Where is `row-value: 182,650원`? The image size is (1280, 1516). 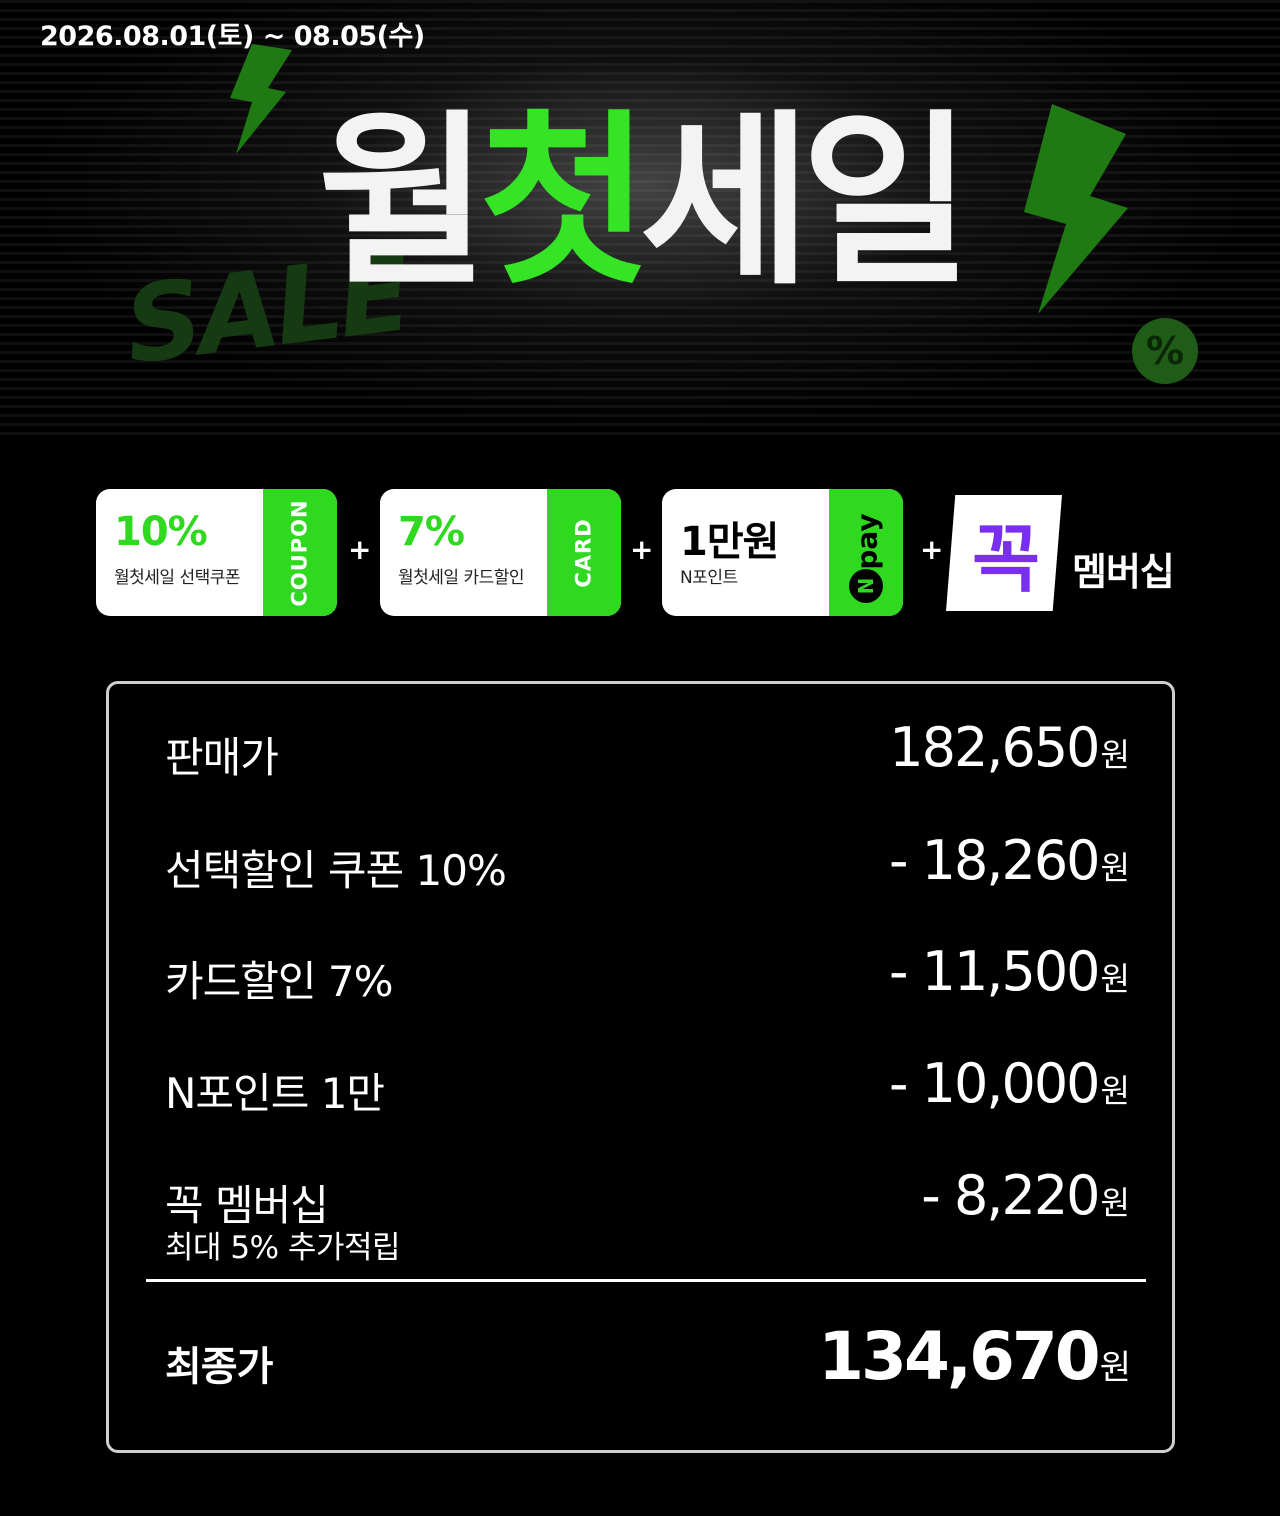 row-value: 182,650원 is located at coordinates (1009, 747).